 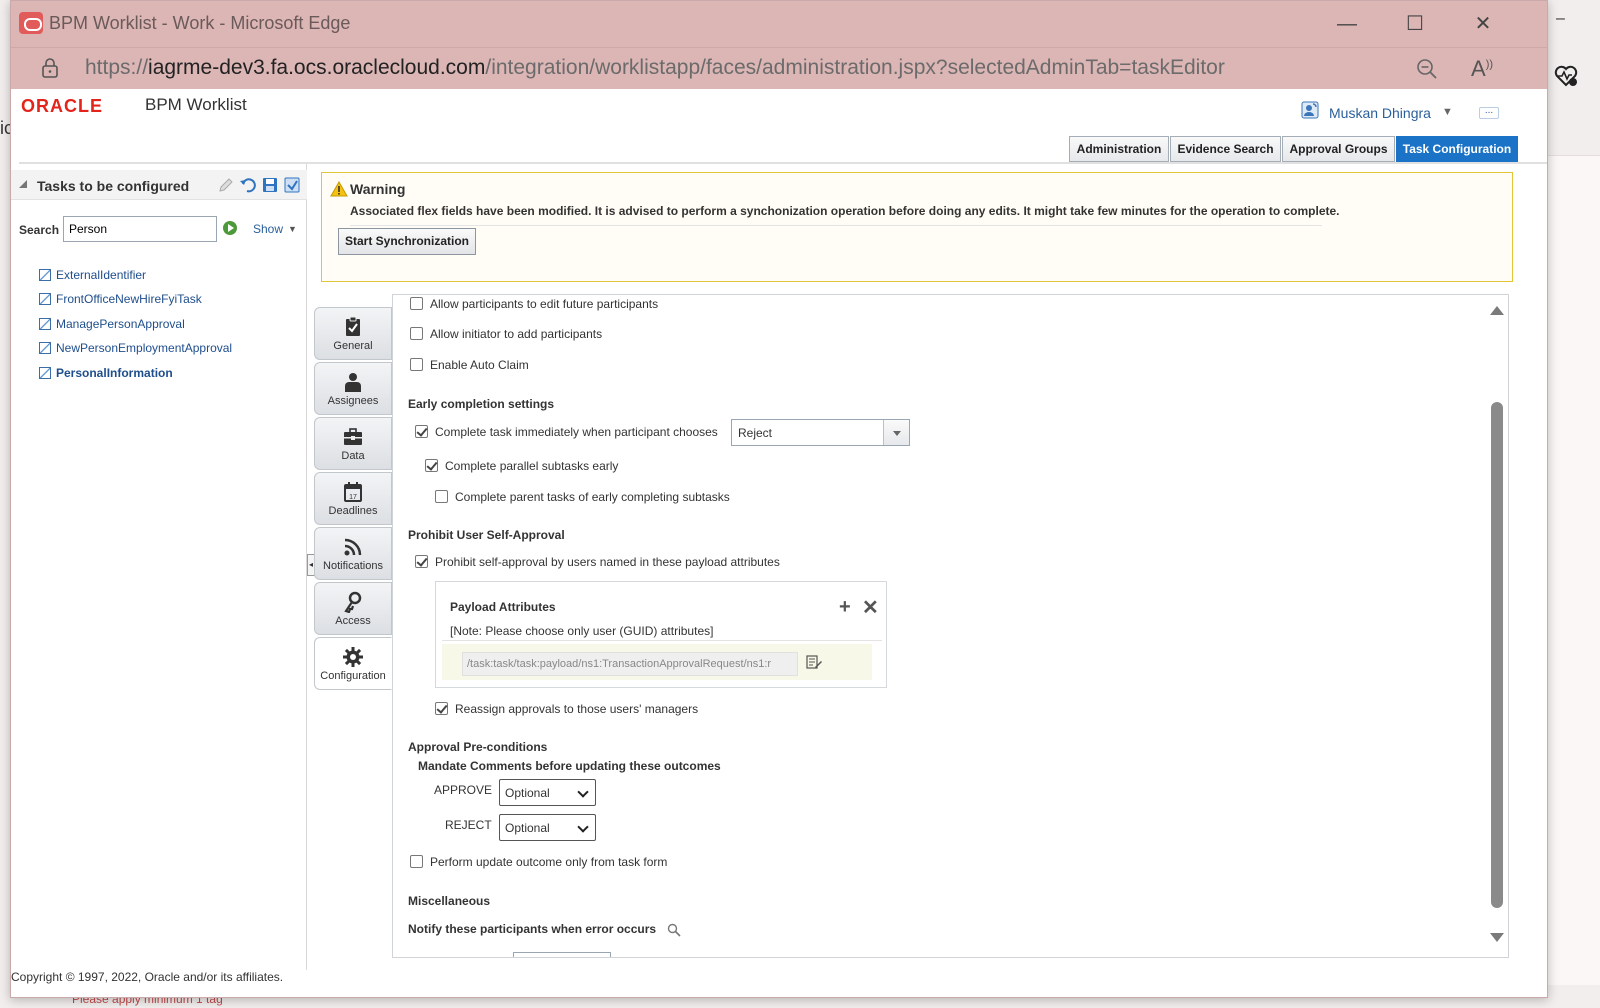 I want to click on enable-auto-claim-checkbox: Enable Auto Claim, so click(x=469, y=365).